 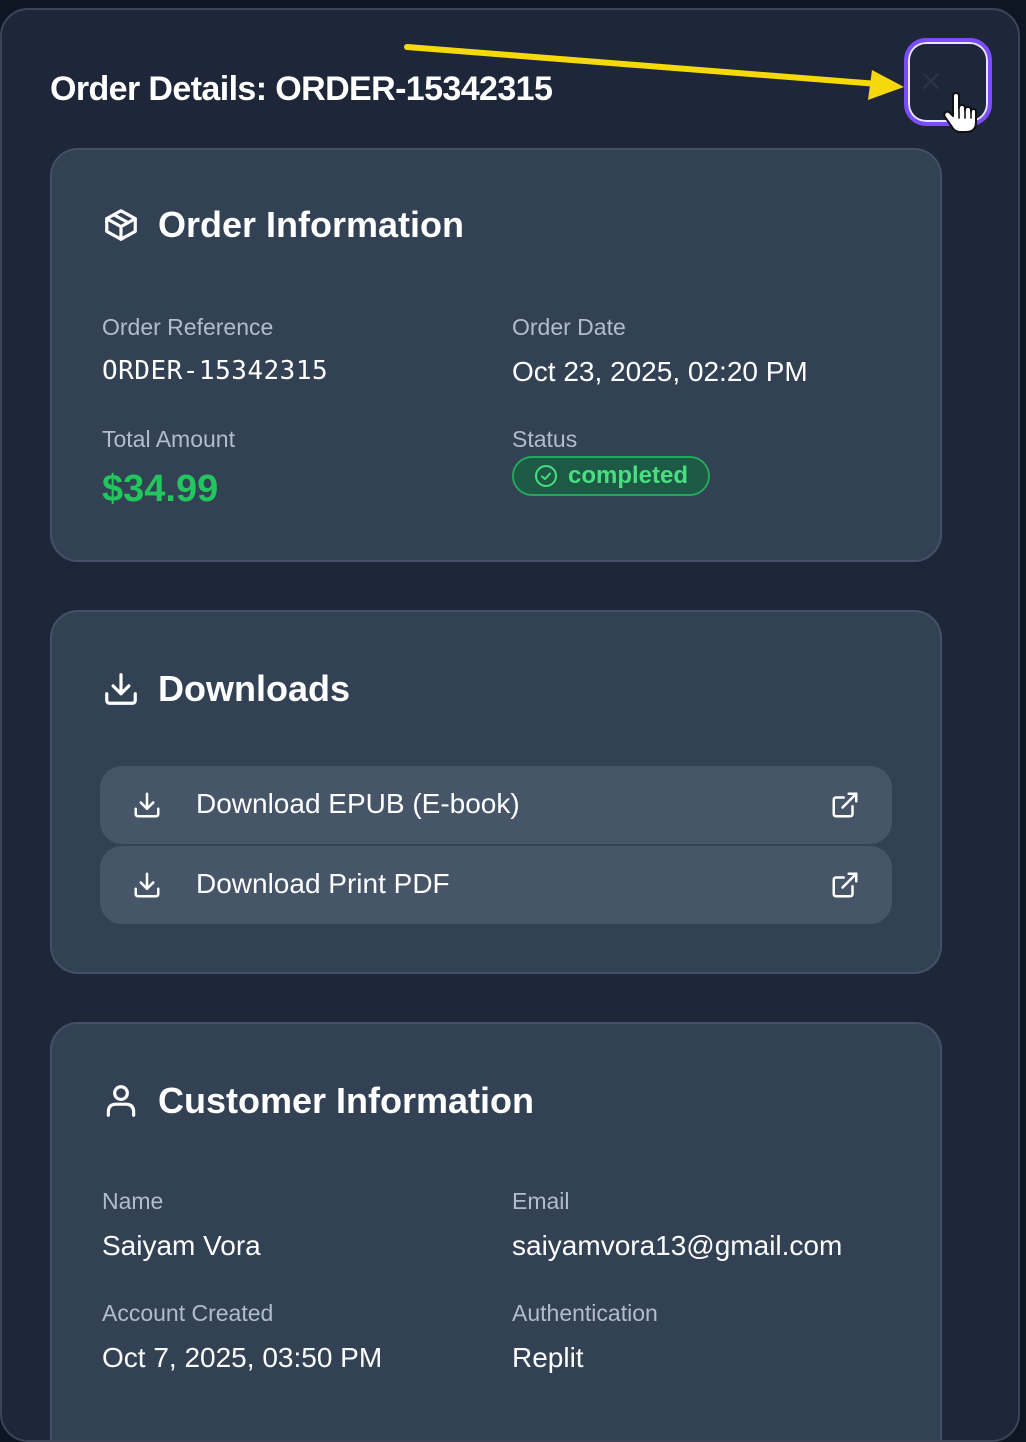 What do you see at coordinates (133, 1201) in the screenshot?
I see `customer-name-label: Name` at bounding box center [133, 1201].